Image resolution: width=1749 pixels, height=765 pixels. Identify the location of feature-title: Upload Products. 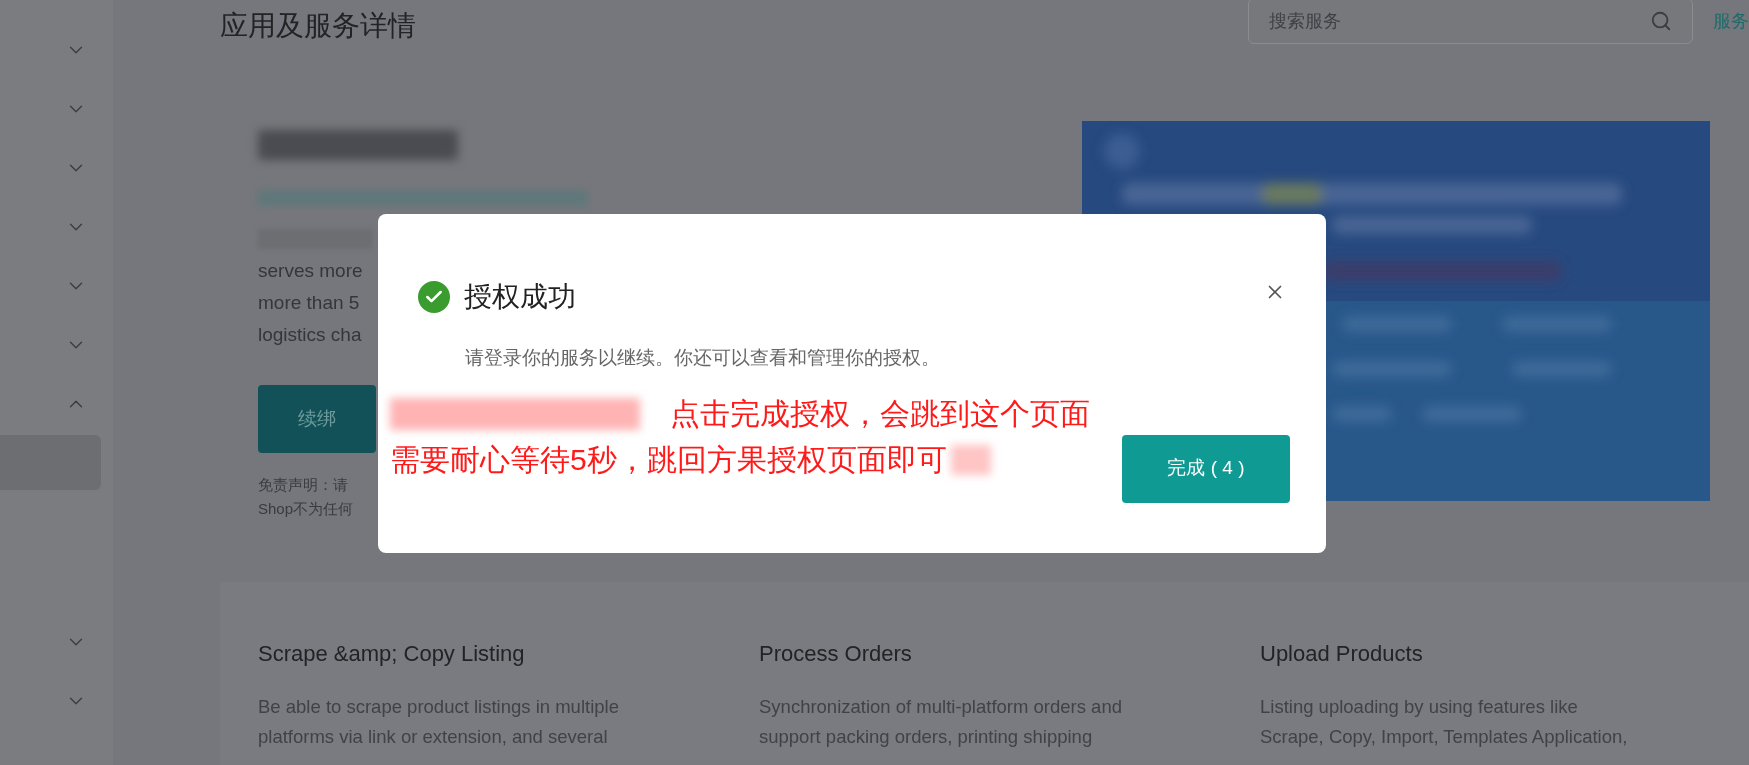
(1342, 654).